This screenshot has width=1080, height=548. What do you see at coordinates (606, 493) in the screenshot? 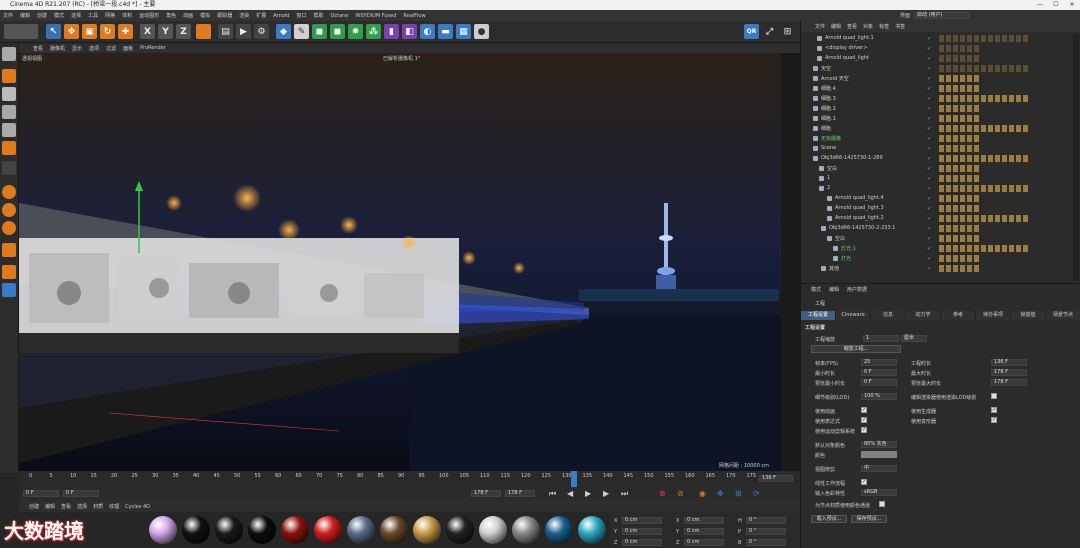
I see `next-key-icon: ▶` at bounding box center [606, 493].